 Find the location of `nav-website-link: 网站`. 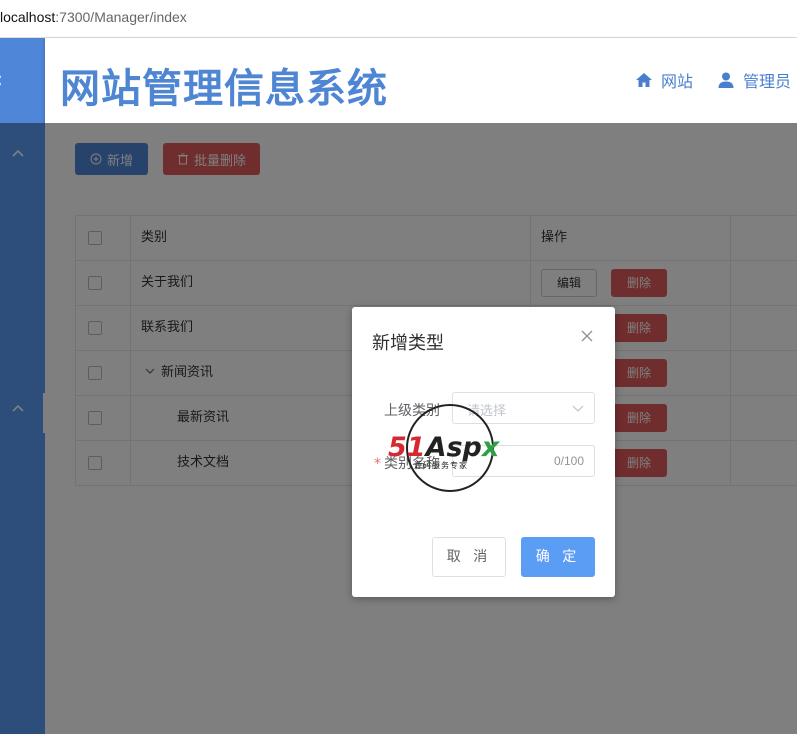

nav-website-link: 网站 is located at coordinates (664, 80).